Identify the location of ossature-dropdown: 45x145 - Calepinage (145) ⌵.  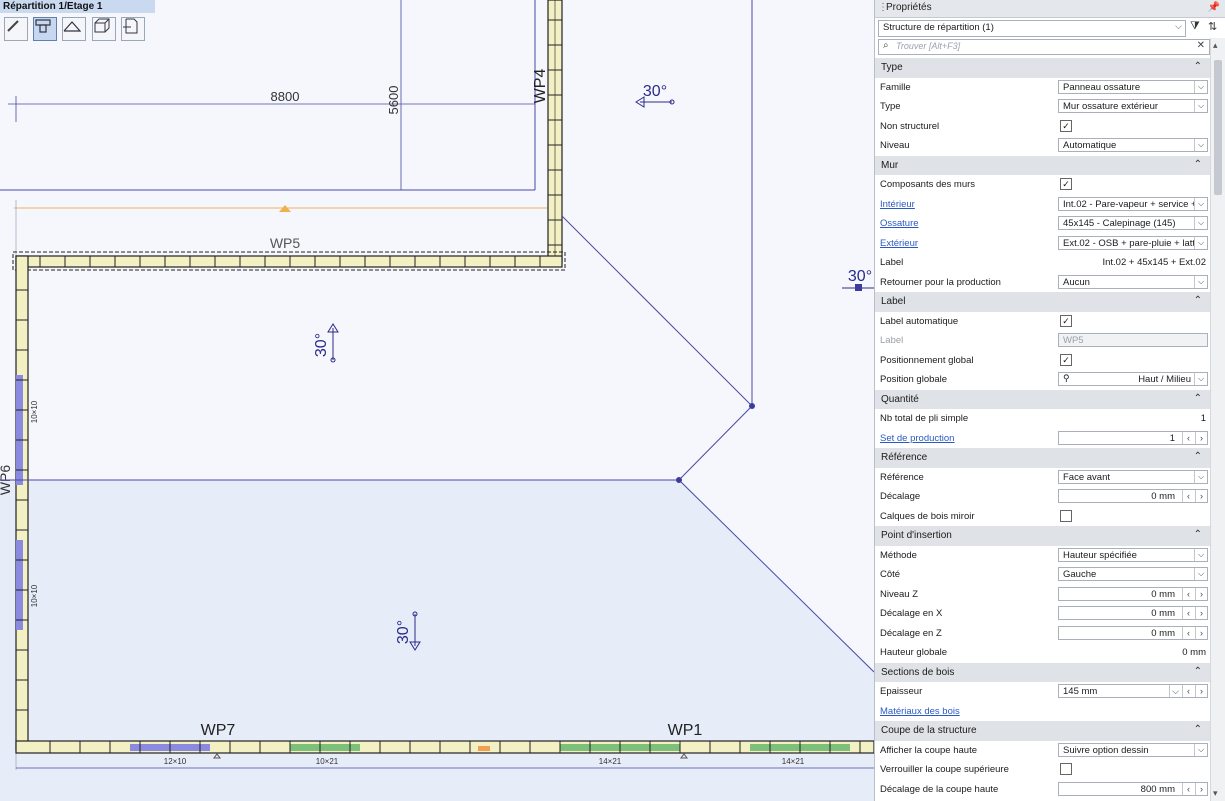
(1133, 223).